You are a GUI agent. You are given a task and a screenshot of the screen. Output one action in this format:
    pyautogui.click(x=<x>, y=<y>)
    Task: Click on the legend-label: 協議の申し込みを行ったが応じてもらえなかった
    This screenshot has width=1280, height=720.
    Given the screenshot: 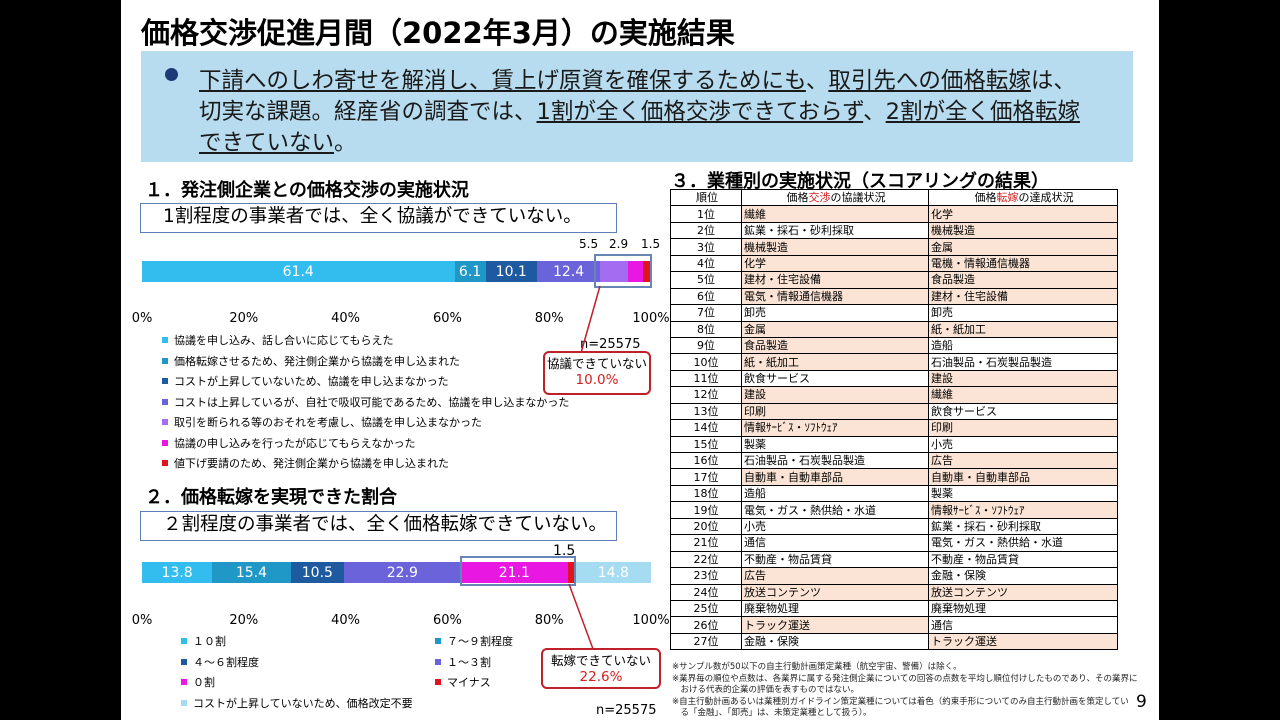 What is the action you would take?
    pyautogui.click(x=295, y=443)
    